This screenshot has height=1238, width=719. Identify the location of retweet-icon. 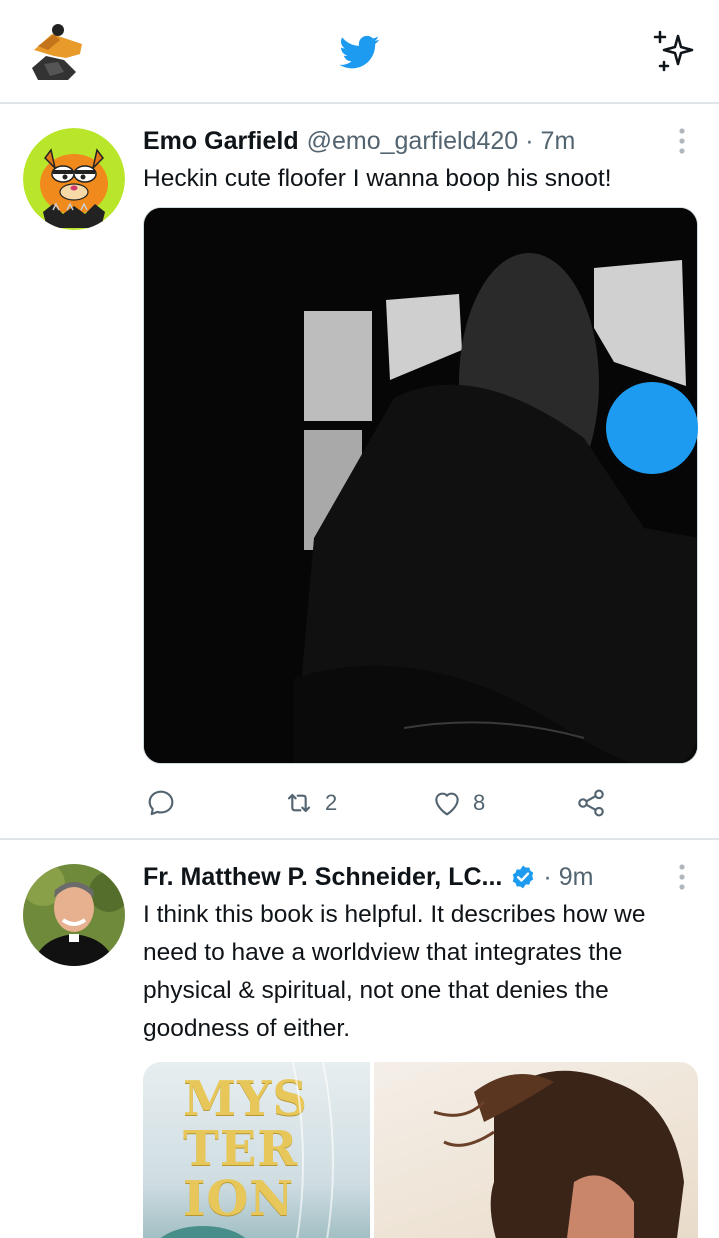
(299, 803).